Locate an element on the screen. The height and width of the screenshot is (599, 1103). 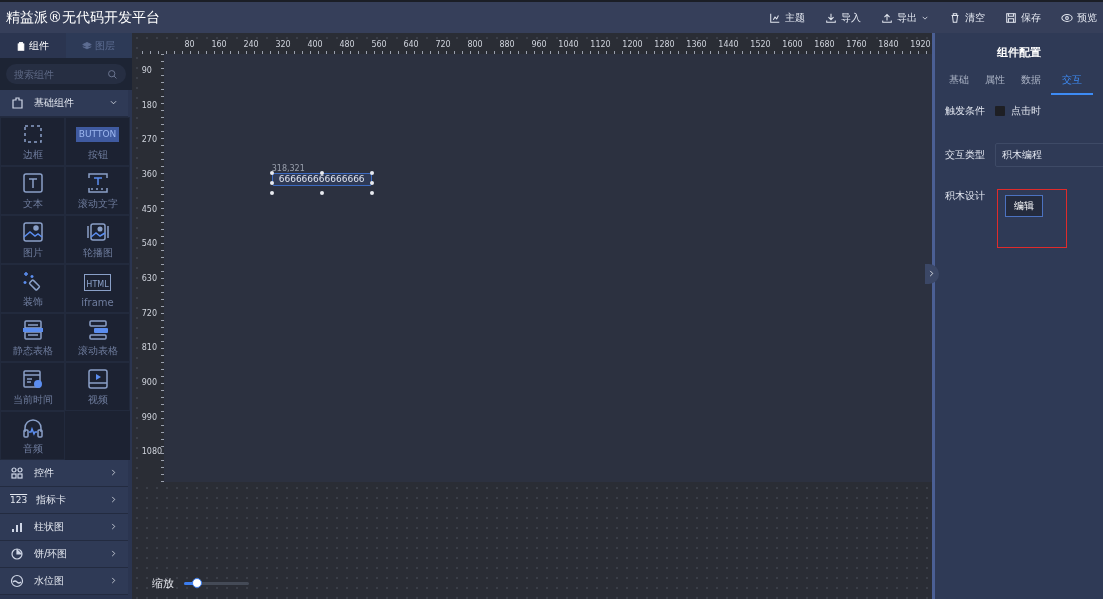
component-tile: 滚动文字 is located at coordinates (97, 190).